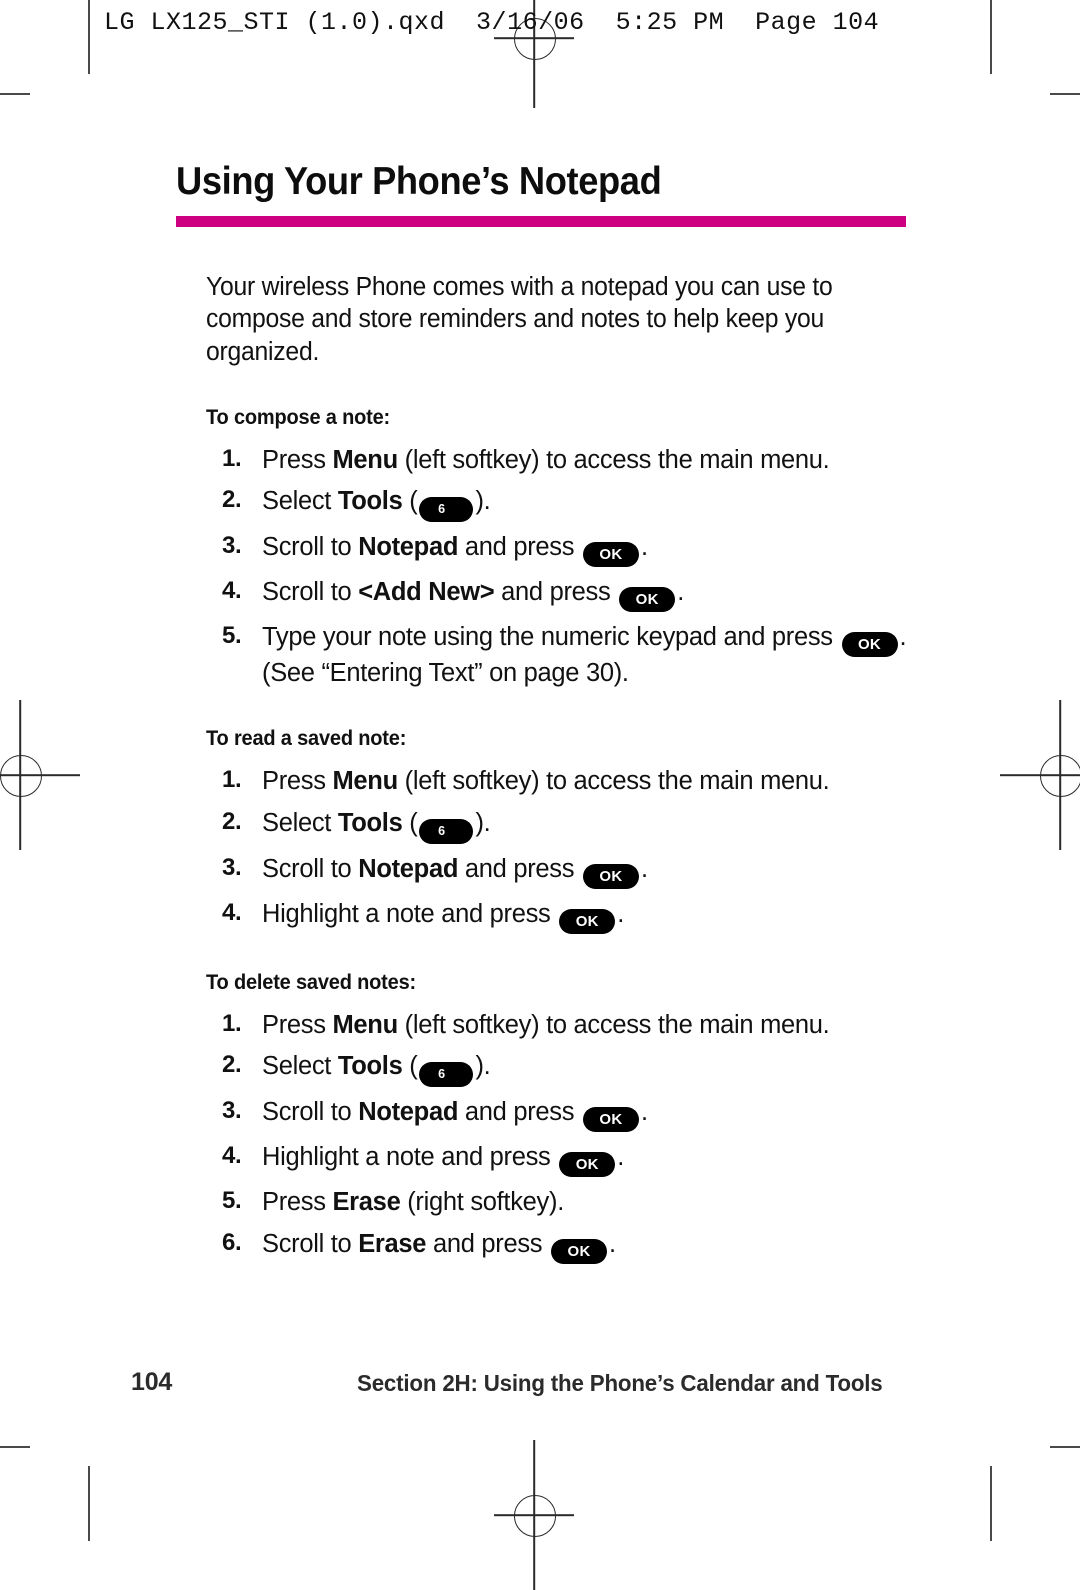 The image size is (1080, 1590). What do you see at coordinates (541, 221) in the screenshot?
I see `title-accent-rule` at bounding box center [541, 221].